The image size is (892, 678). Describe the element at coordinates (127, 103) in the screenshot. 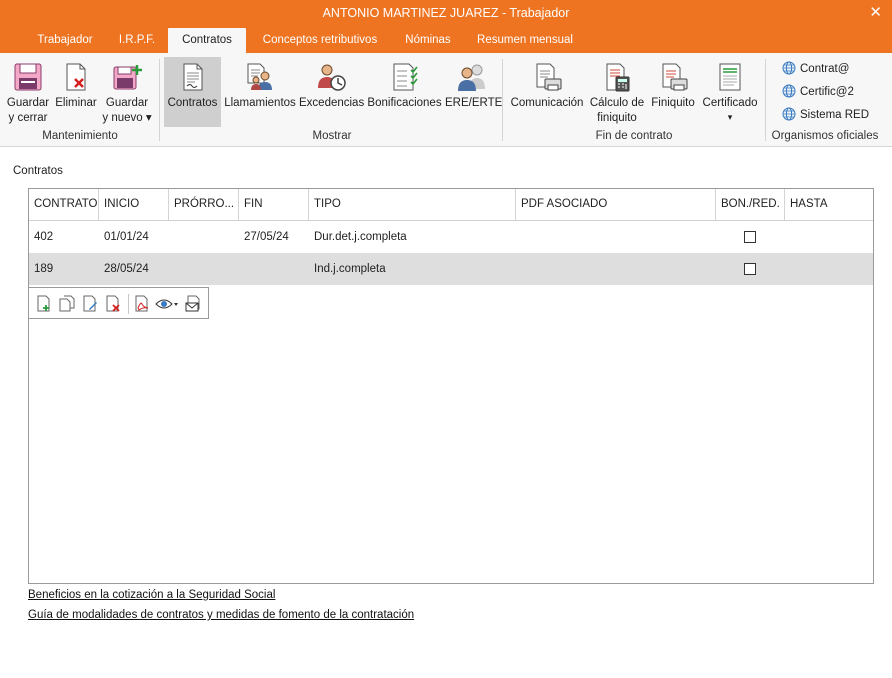

I see `guardar-nuevo-label-1: Guardar` at that location.